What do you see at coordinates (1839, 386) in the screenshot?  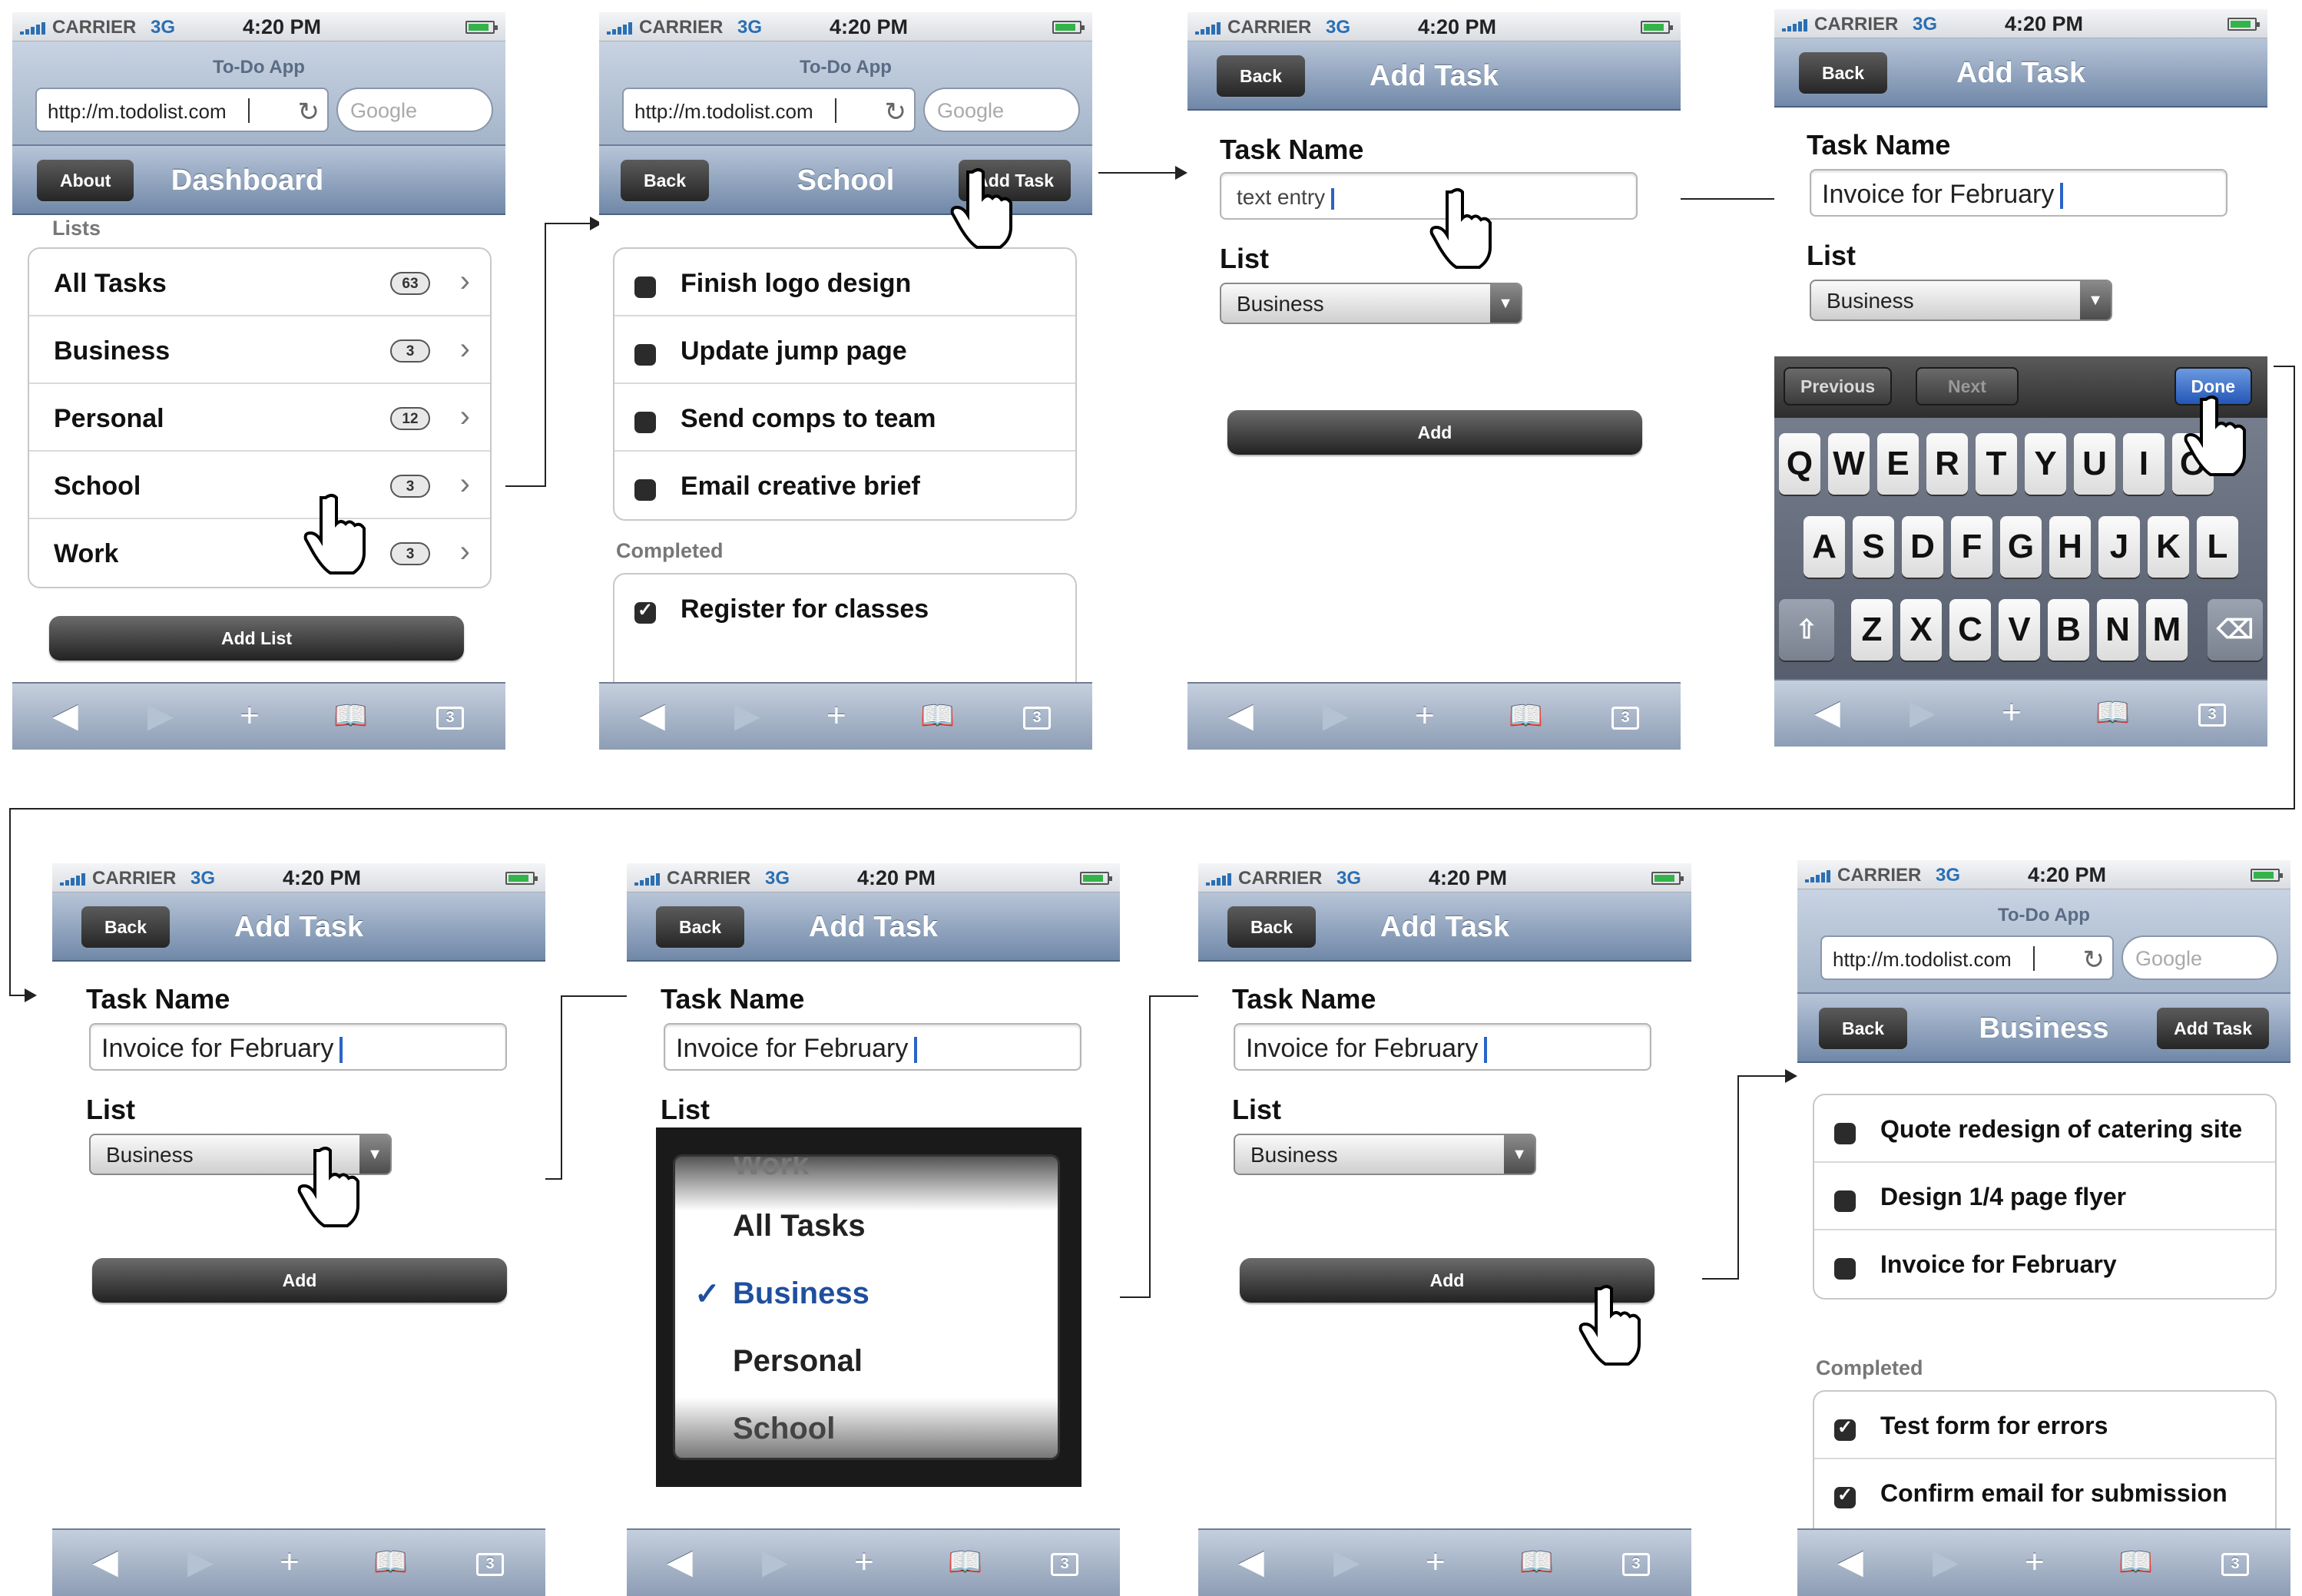 I see `previous-button: Previous` at bounding box center [1839, 386].